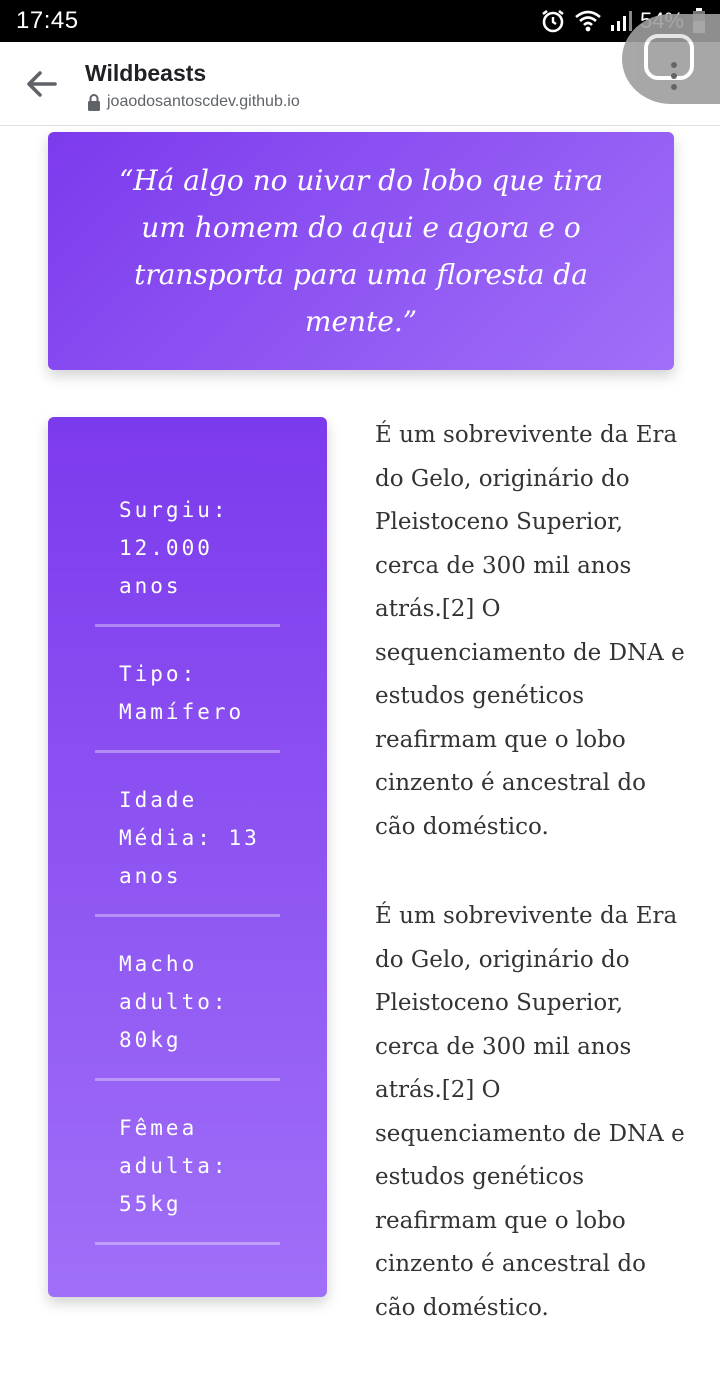  I want to click on wifi-icon, so click(588, 21).